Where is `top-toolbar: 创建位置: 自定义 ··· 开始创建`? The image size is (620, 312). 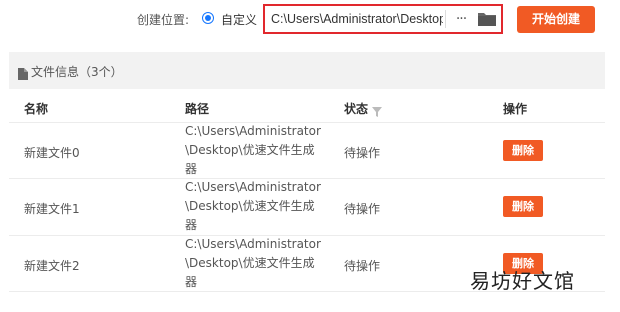 top-toolbar: 创建位置: 自定义 ··· 开始创建 is located at coordinates (310, 21).